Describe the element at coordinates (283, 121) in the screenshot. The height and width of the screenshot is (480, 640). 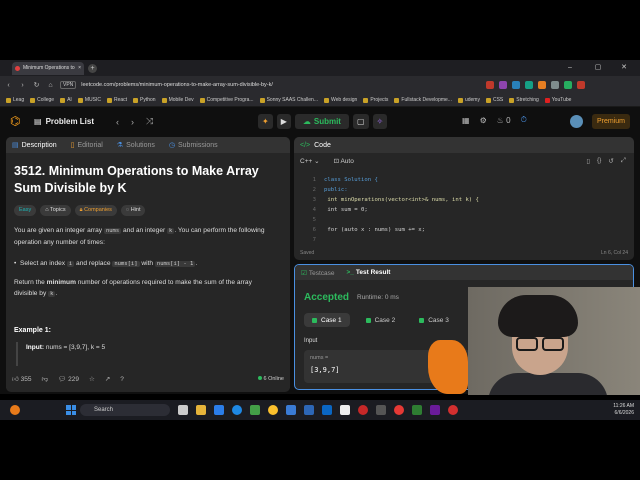
I see `run-icon: ▶` at that location.